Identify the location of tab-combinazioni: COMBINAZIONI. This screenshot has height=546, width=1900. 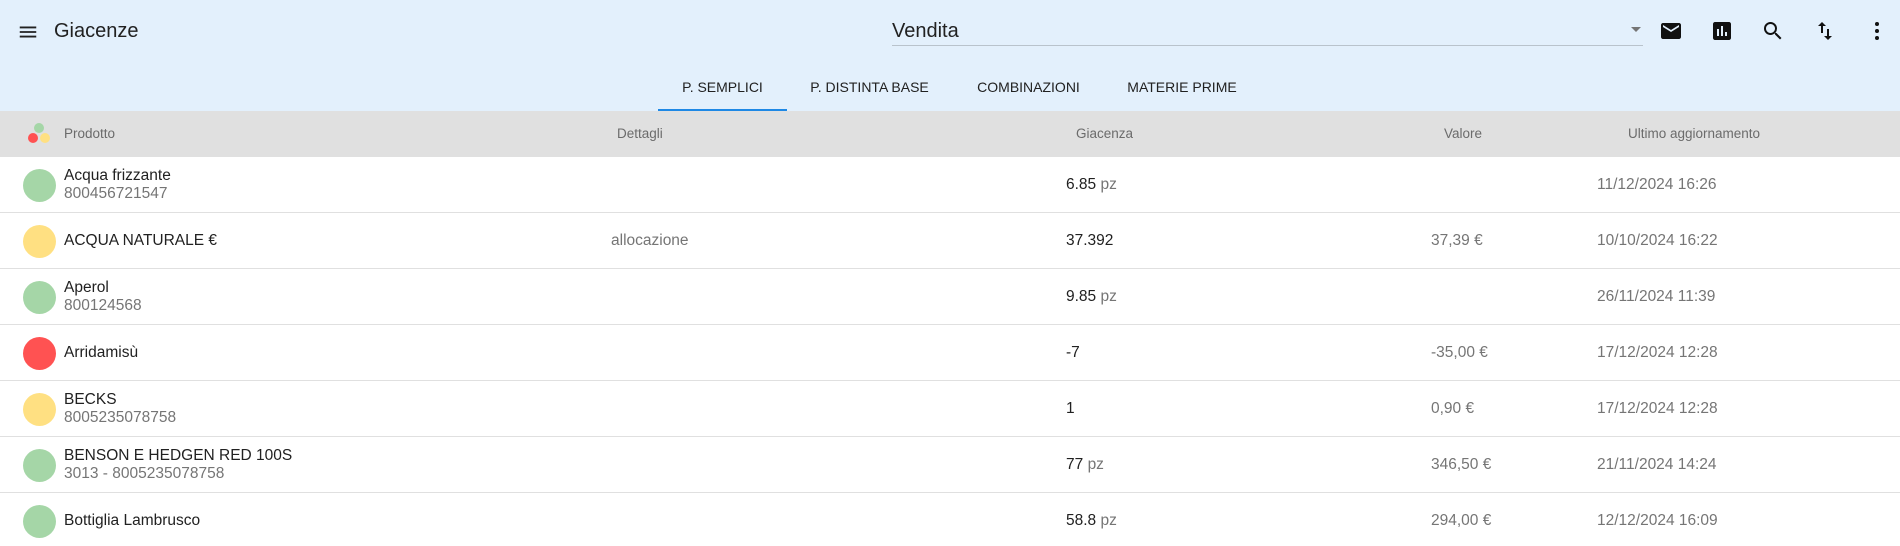
(1028, 93).